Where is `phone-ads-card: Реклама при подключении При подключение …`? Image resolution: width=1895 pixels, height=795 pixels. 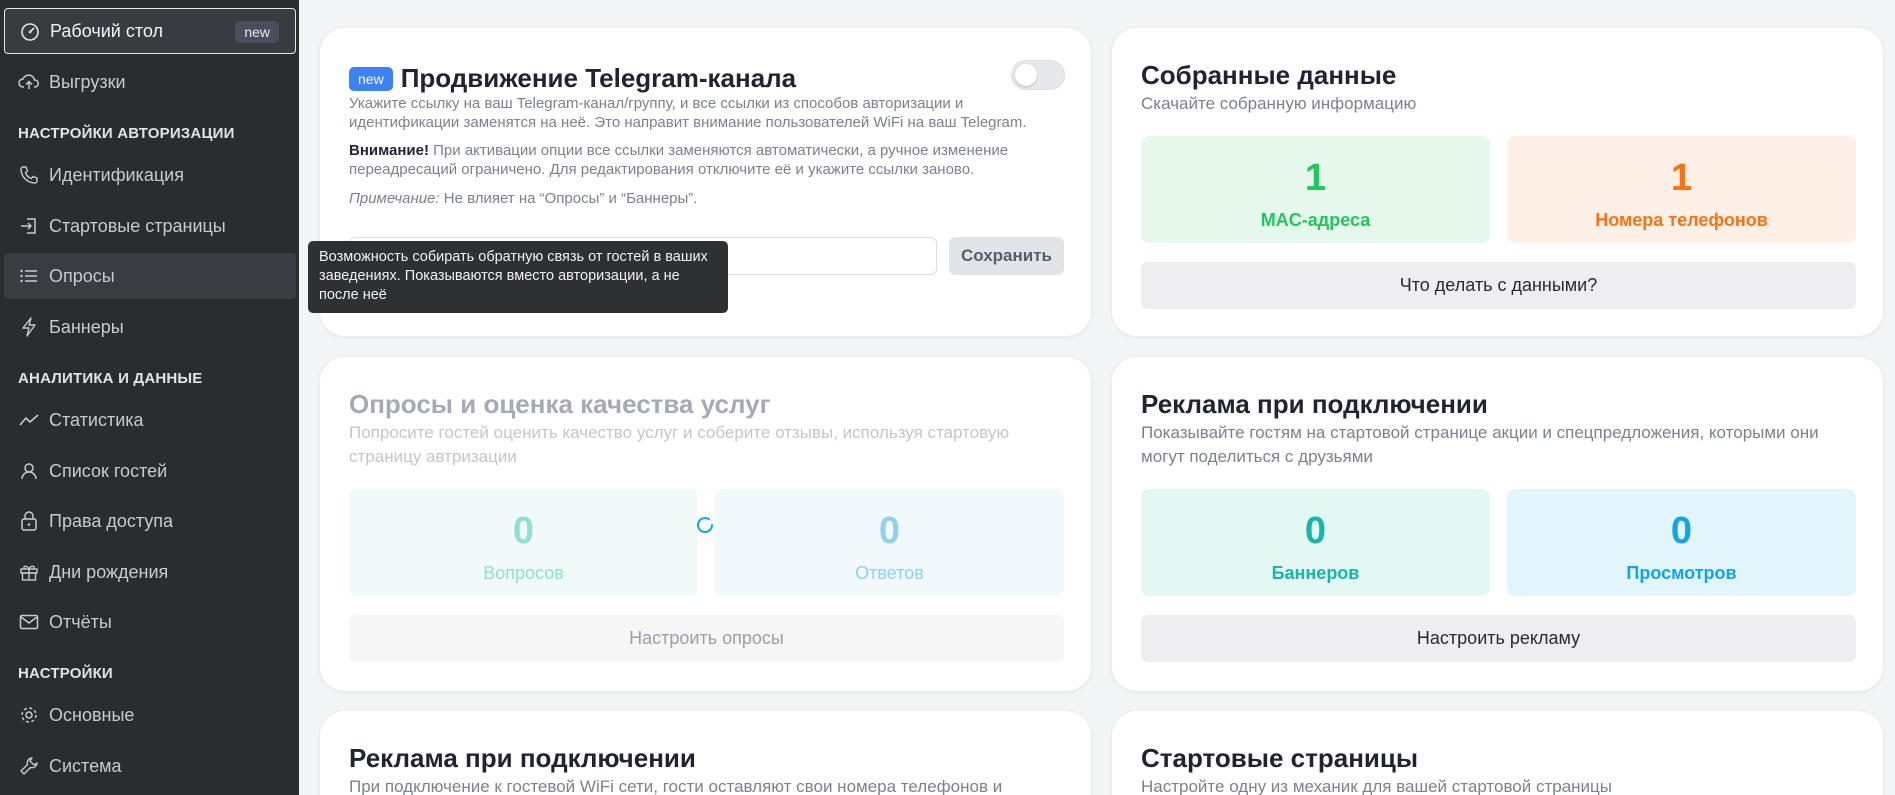
phone-ads-card: Реклама при подключении При подключение … is located at coordinates (705, 752).